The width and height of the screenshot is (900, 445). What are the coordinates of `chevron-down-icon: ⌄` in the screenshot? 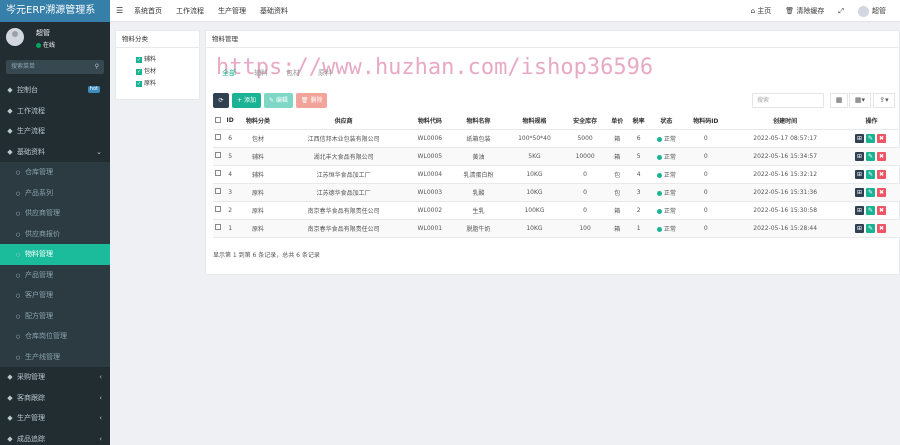 It's located at (99, 151).